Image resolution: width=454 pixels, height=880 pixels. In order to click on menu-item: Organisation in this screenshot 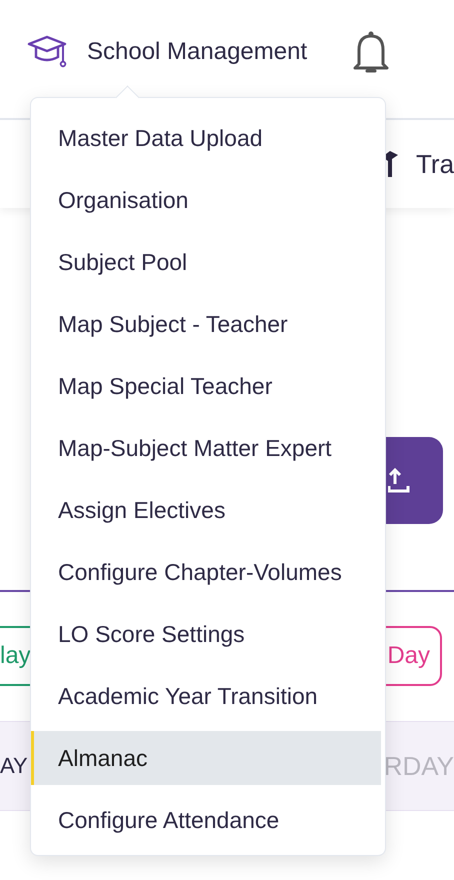, I will do `click(206, 200)`.